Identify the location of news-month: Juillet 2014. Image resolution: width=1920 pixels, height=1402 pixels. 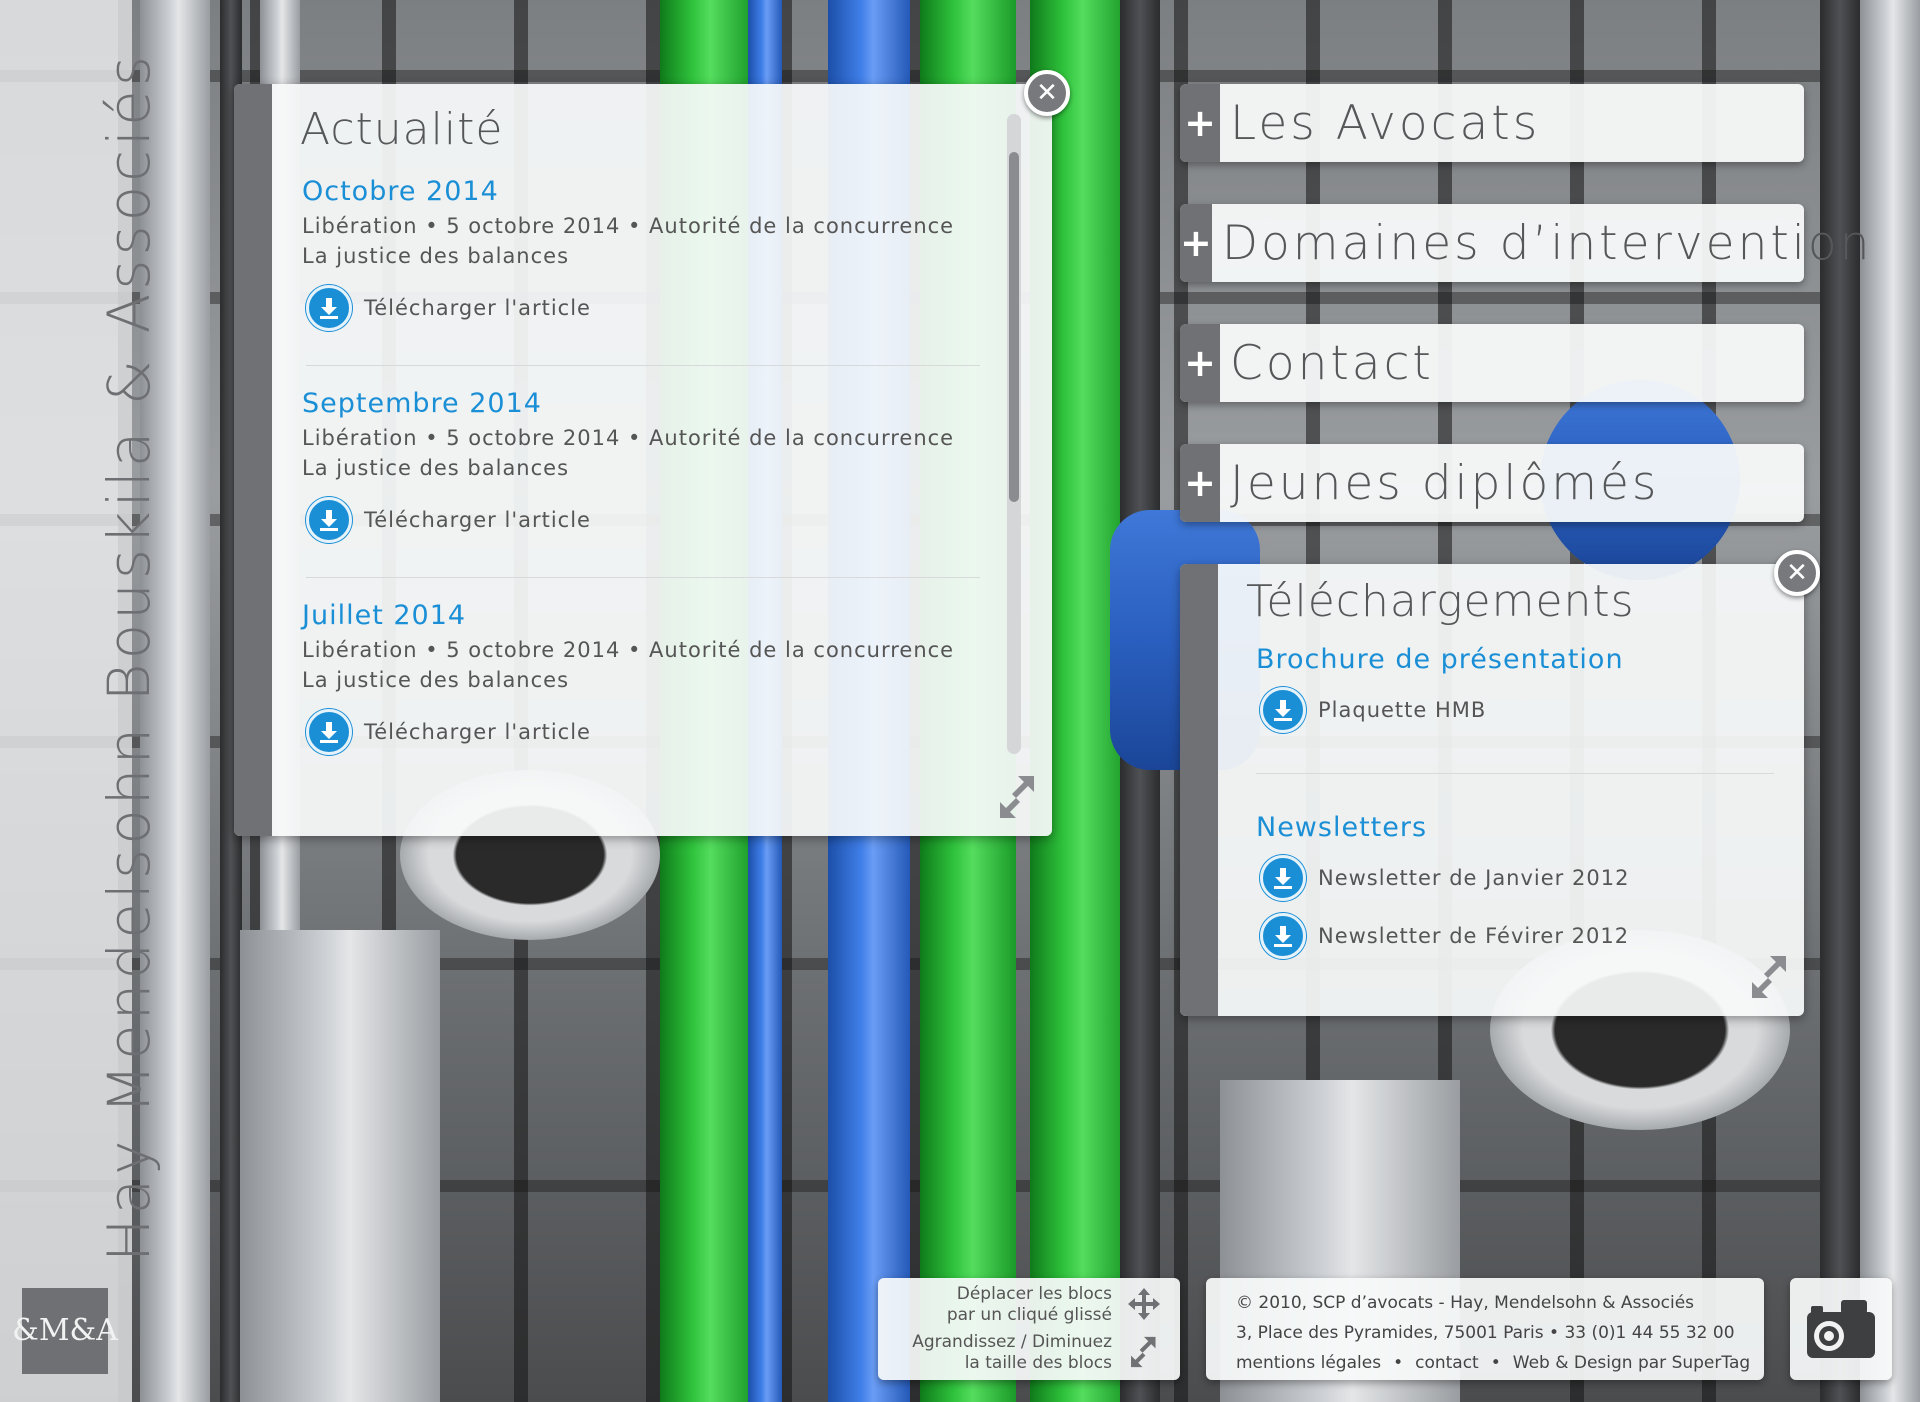
(384, 615).